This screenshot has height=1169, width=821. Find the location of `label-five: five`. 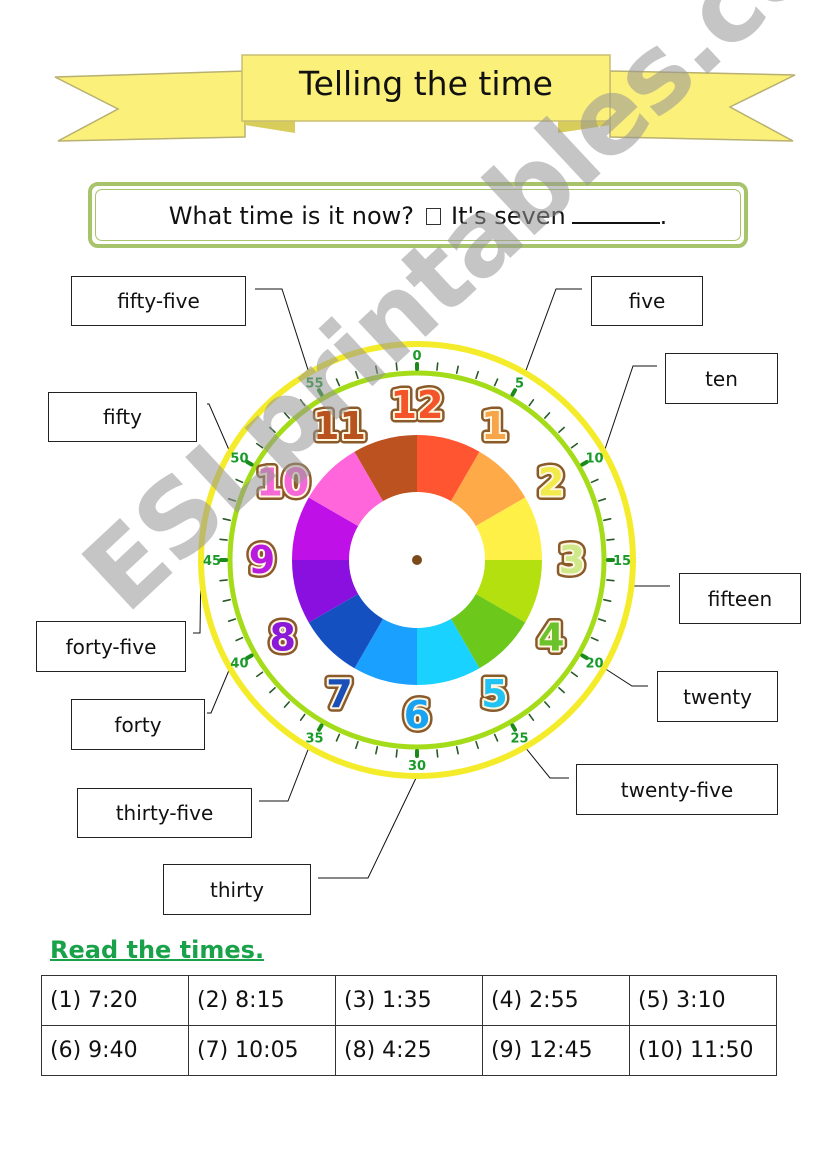

label-five: five is located at coordinates (647, 301).